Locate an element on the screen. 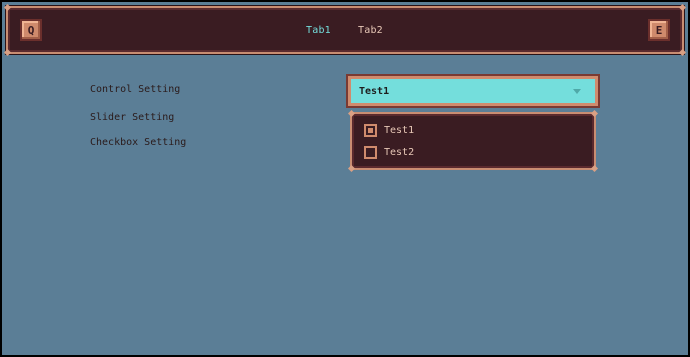  keycap-q-icon: Q is located at coordinates (31, 30).